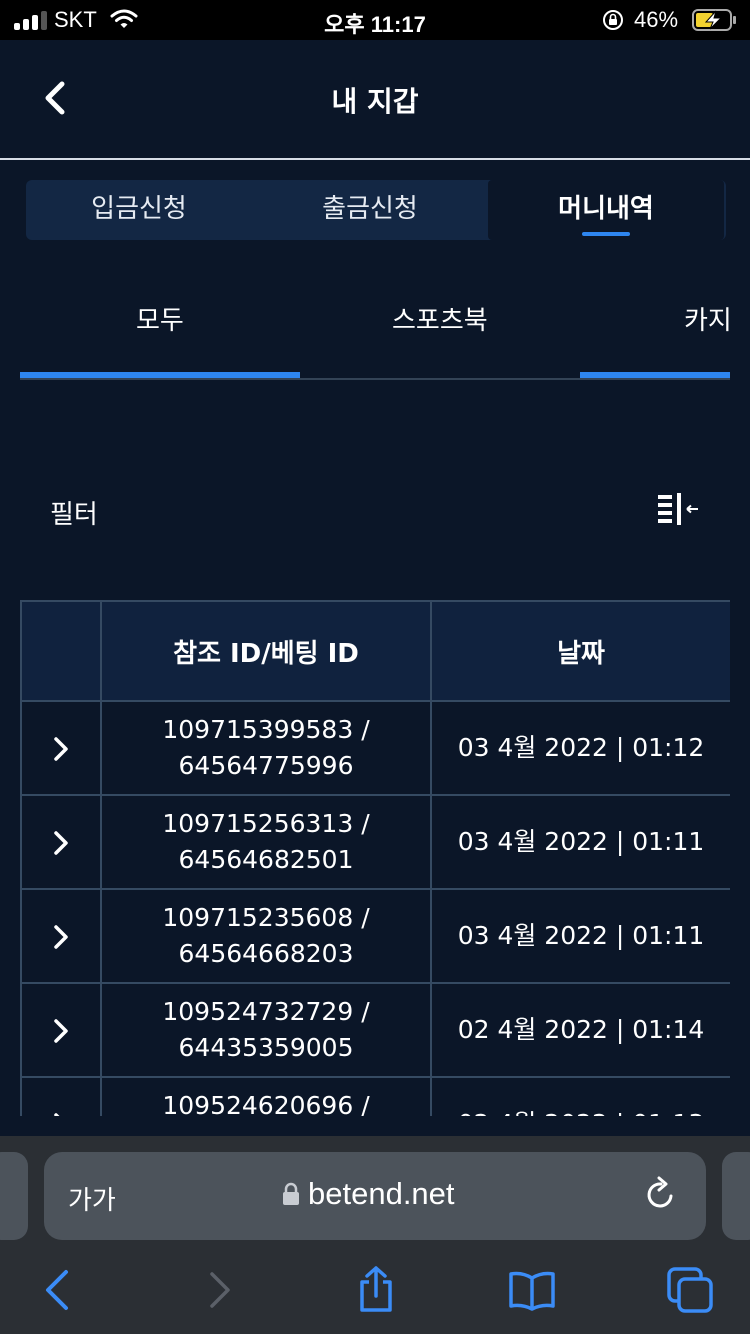  What do you see at coordinates (266, 859) in the screenshot?
I see `bet-id: 64564682501` at bounding box center [266, 859].